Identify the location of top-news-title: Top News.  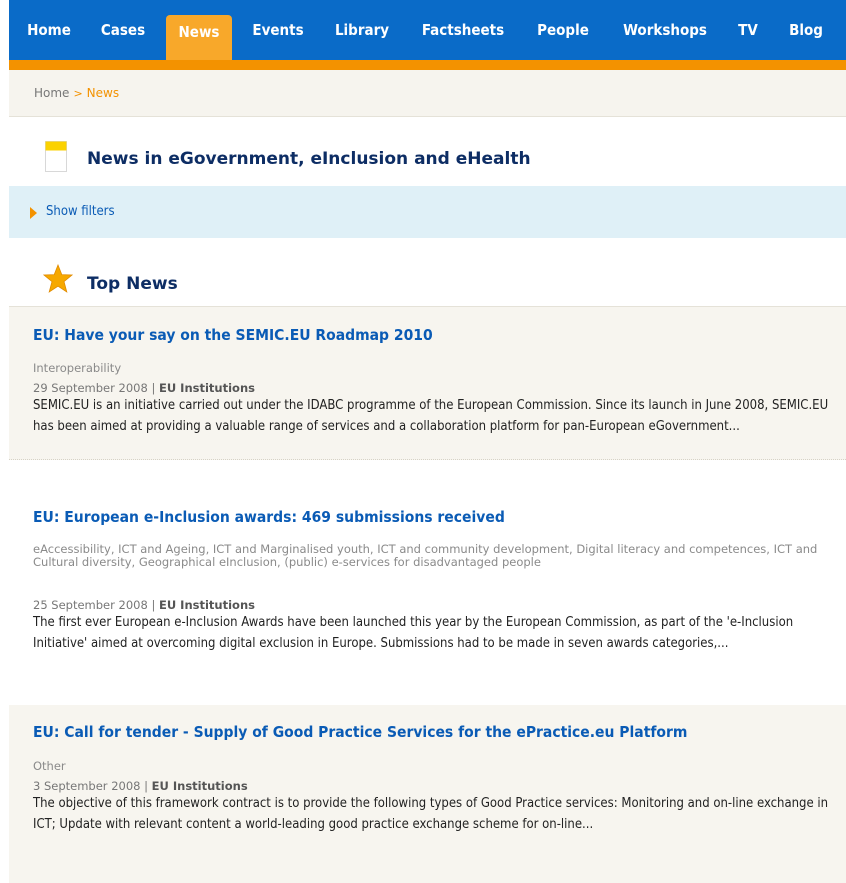
(132, 284).